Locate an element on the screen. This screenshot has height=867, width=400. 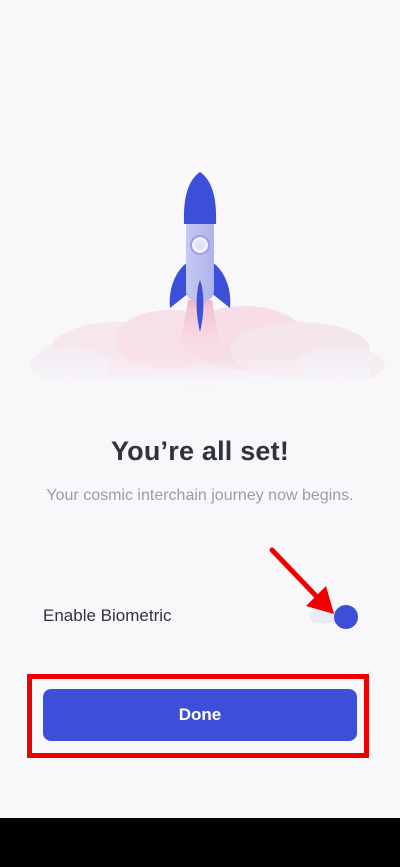
system-nav-bar is located at coordinates (200, 842).